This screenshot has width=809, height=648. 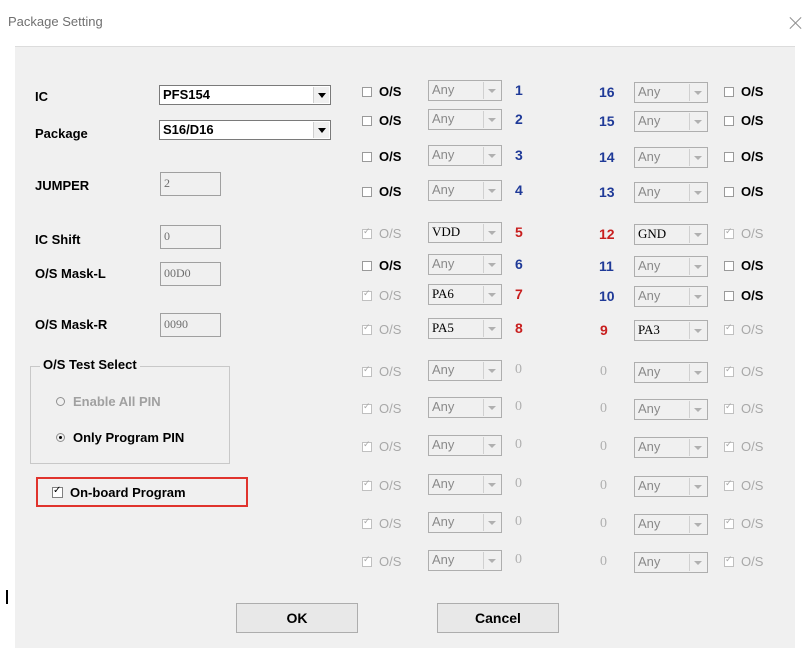 I want to click on close-icon, so click(x=796, y=23).